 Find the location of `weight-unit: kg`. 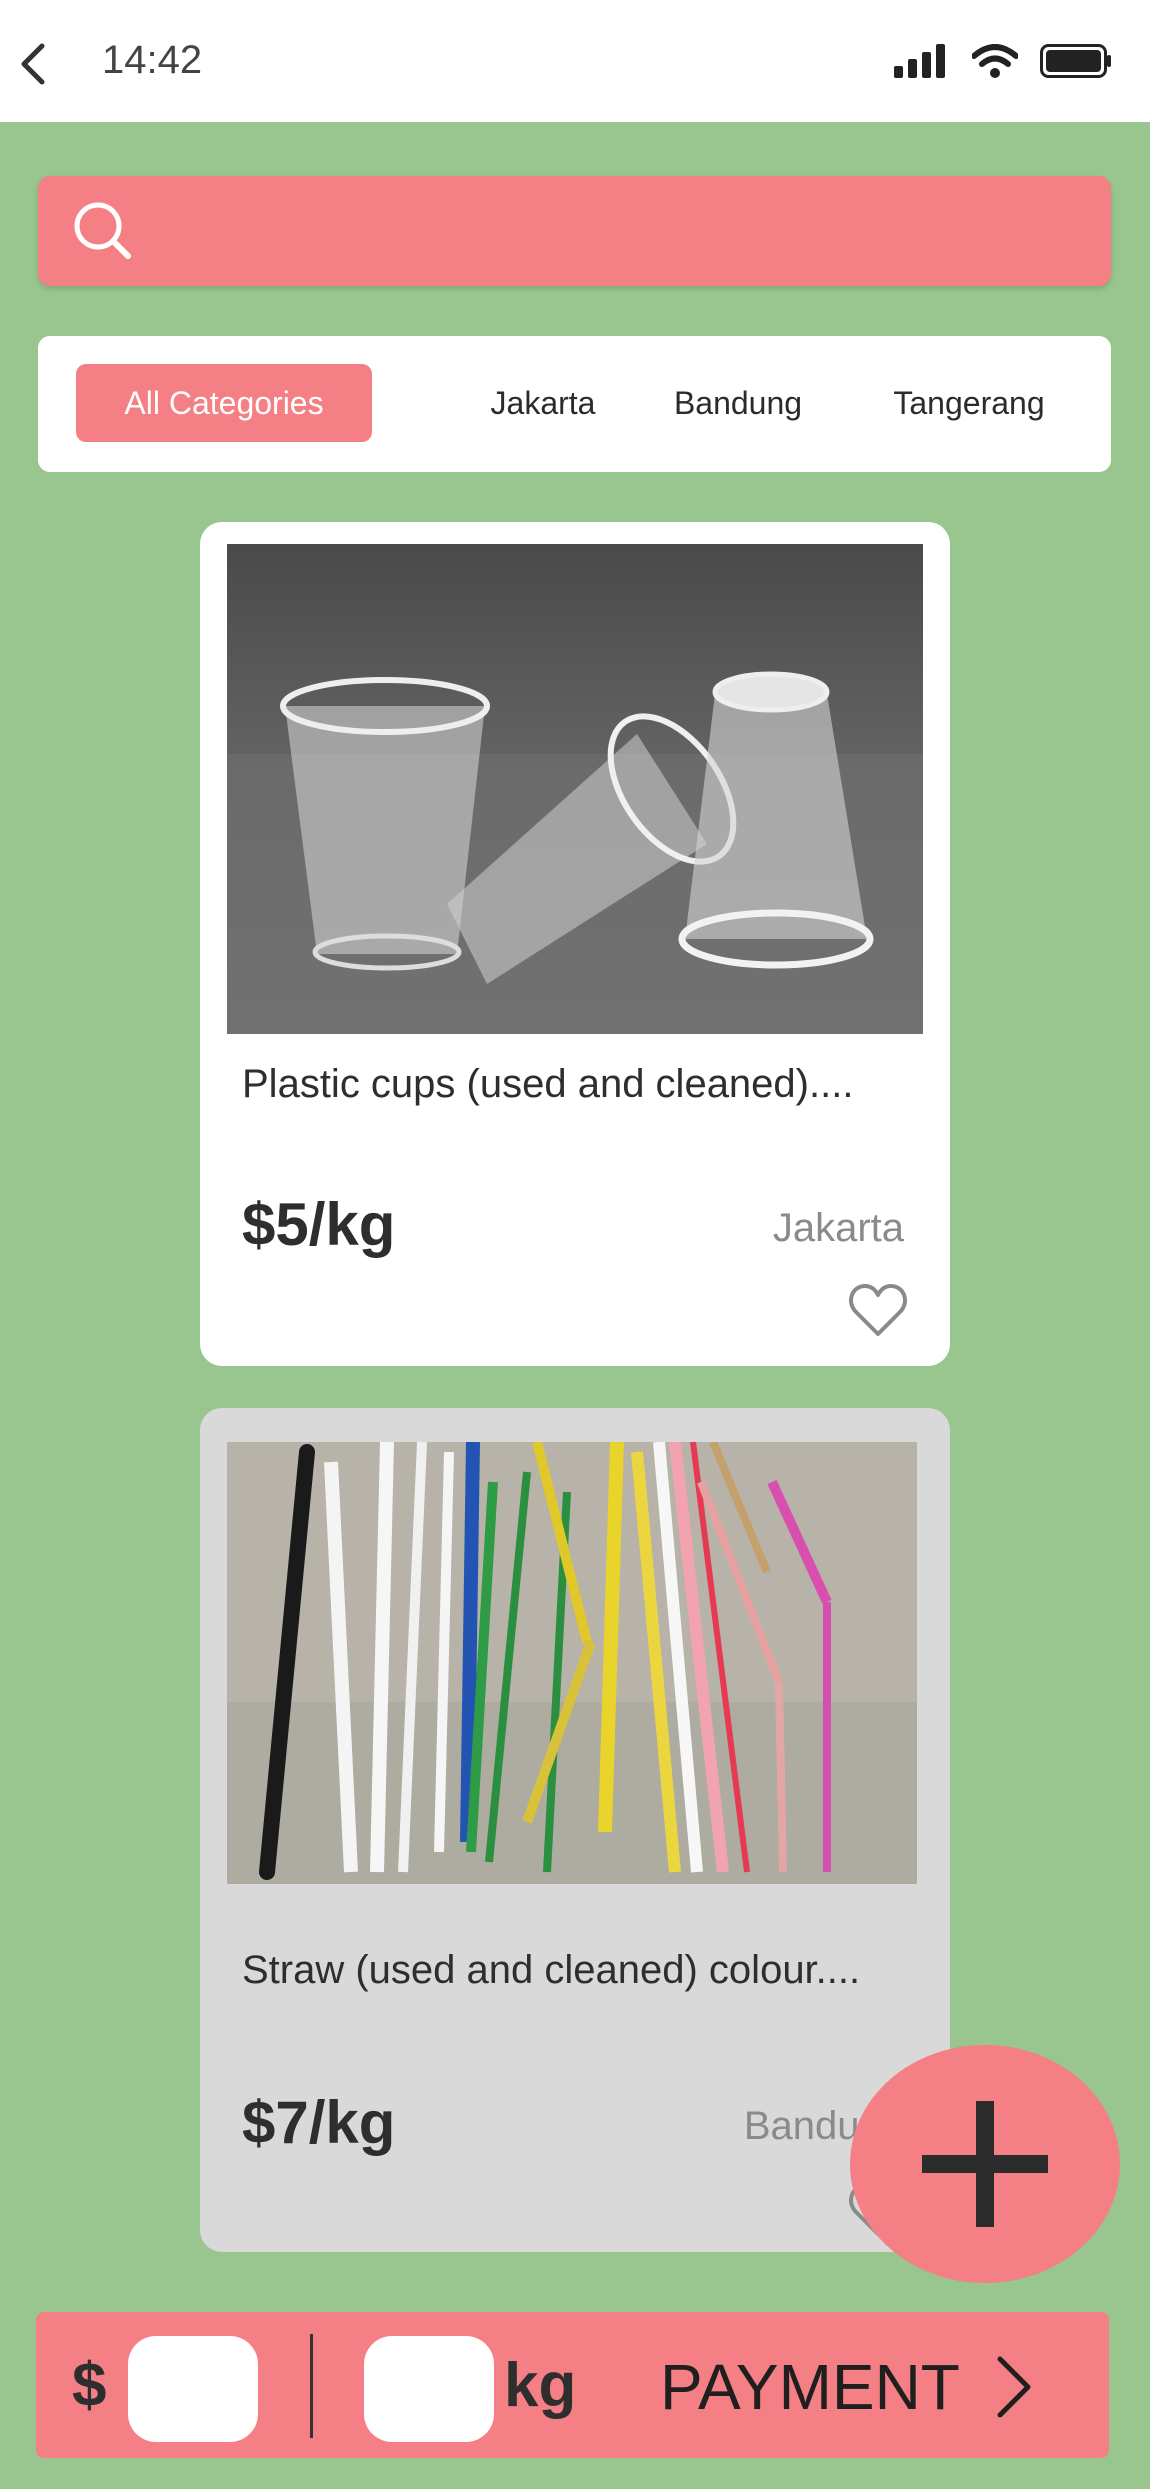

weight-unit: kg is located at coordinates (540, 2385).